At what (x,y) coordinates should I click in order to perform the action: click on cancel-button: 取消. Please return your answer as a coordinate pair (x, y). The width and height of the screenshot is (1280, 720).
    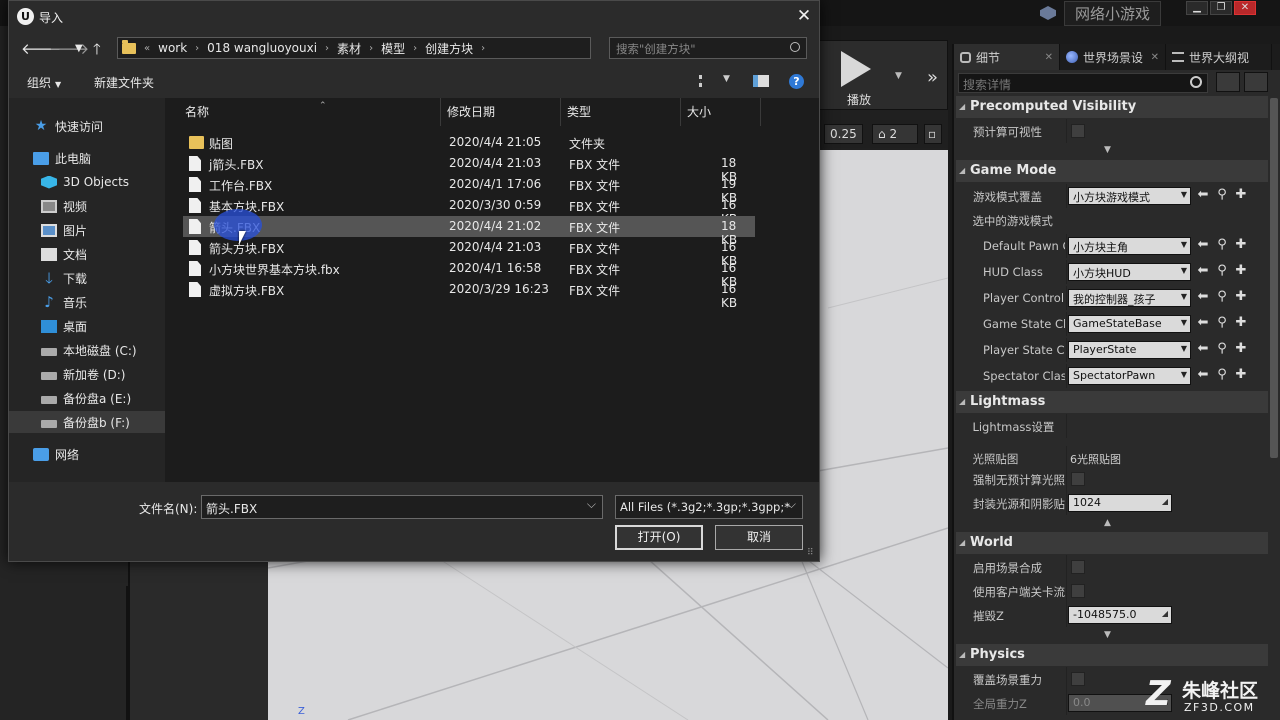
    Looking at the image, I should click on (759, 537).